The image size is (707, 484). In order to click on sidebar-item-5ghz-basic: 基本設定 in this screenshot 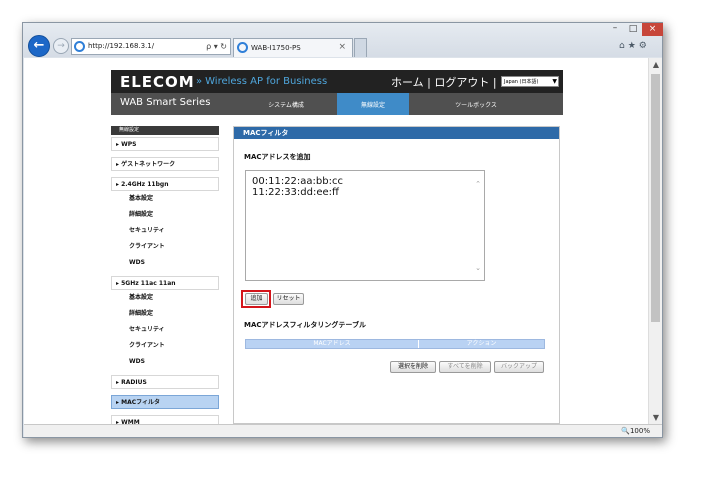, I will do `click(165, 298)`.